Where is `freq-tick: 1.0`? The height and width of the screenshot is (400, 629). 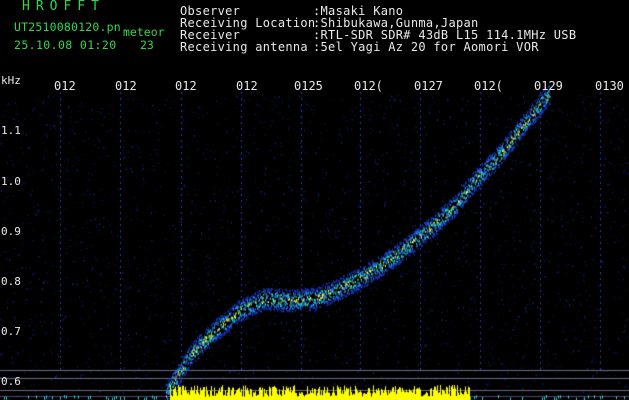
freq-tick: 1.0 is located at coordinates (11, 181).